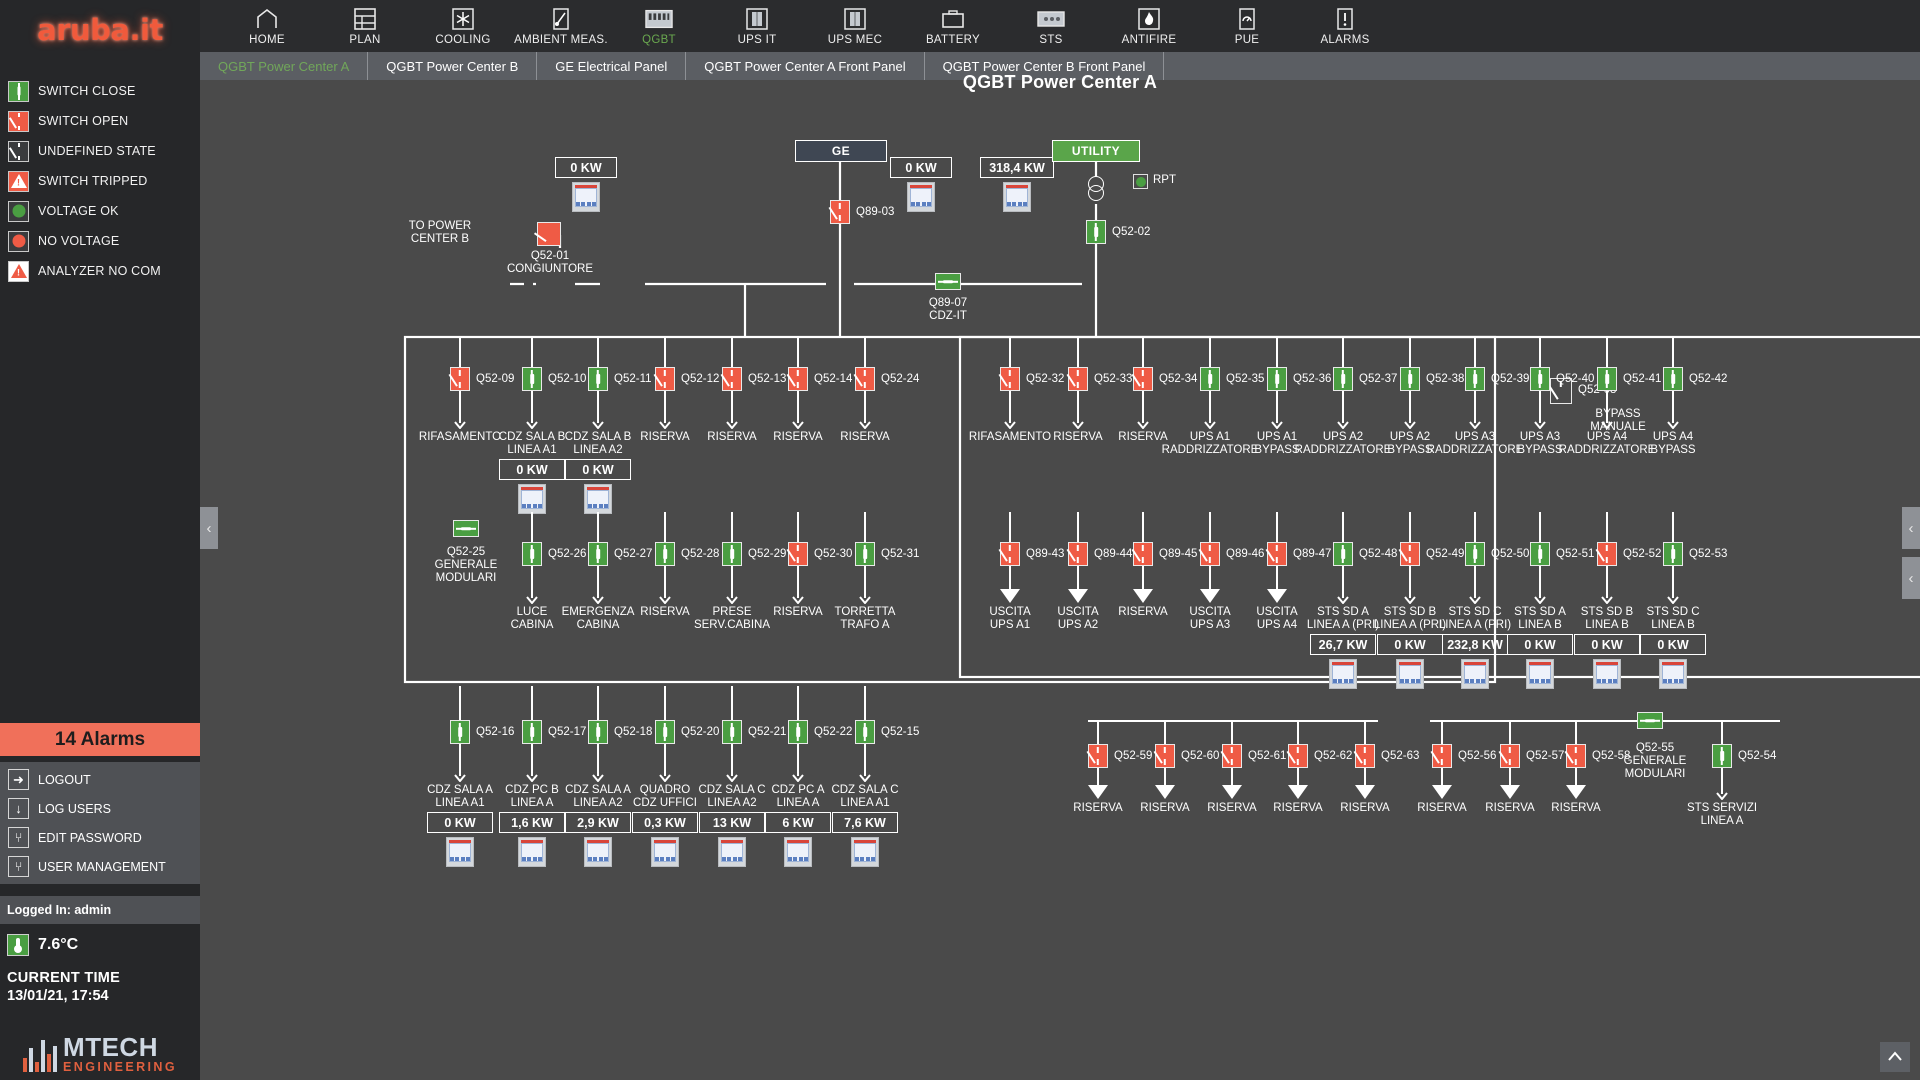 This screenshot has width=1920, height=1080. Describe the element at coordinates (1099, 554) in the screenshot. I see `breaker-q89-44: Q89-44` at that location.